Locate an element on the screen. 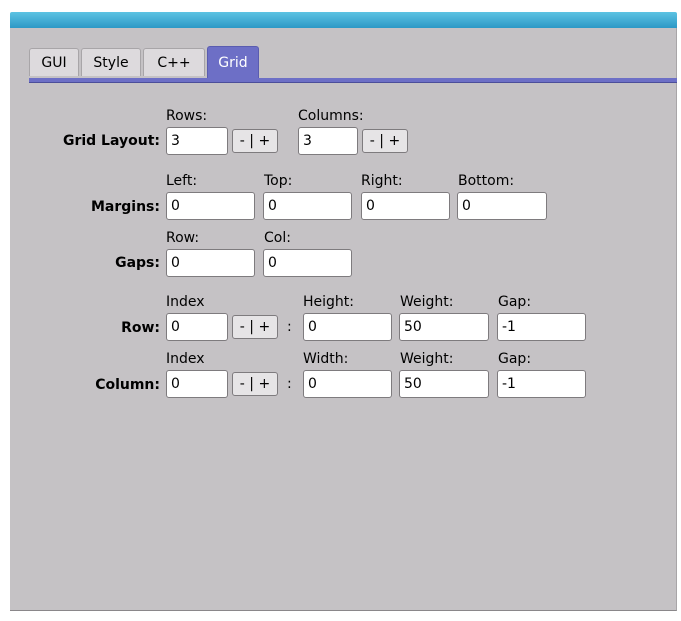  column-label: Column: is located at coordinates (127, 385).